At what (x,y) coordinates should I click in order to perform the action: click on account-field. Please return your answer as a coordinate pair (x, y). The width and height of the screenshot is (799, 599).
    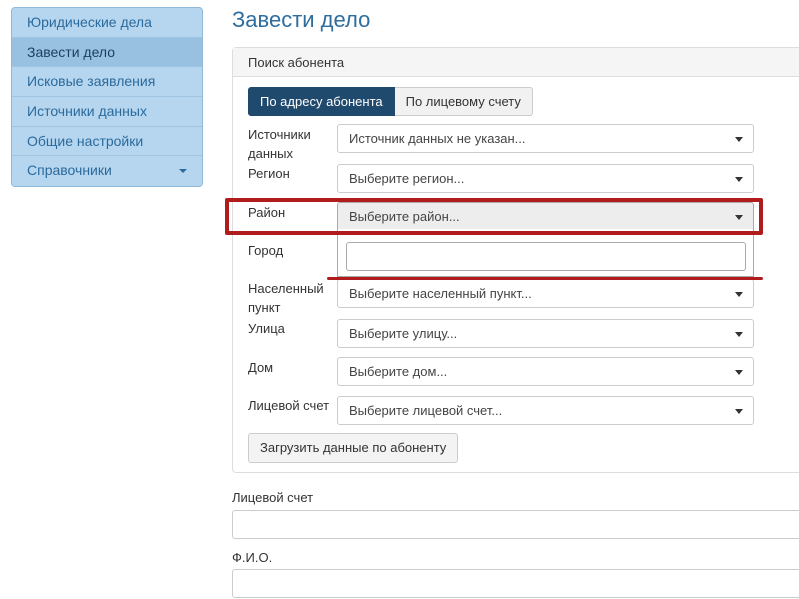
    Looking at the image, I should click on (515, 524).